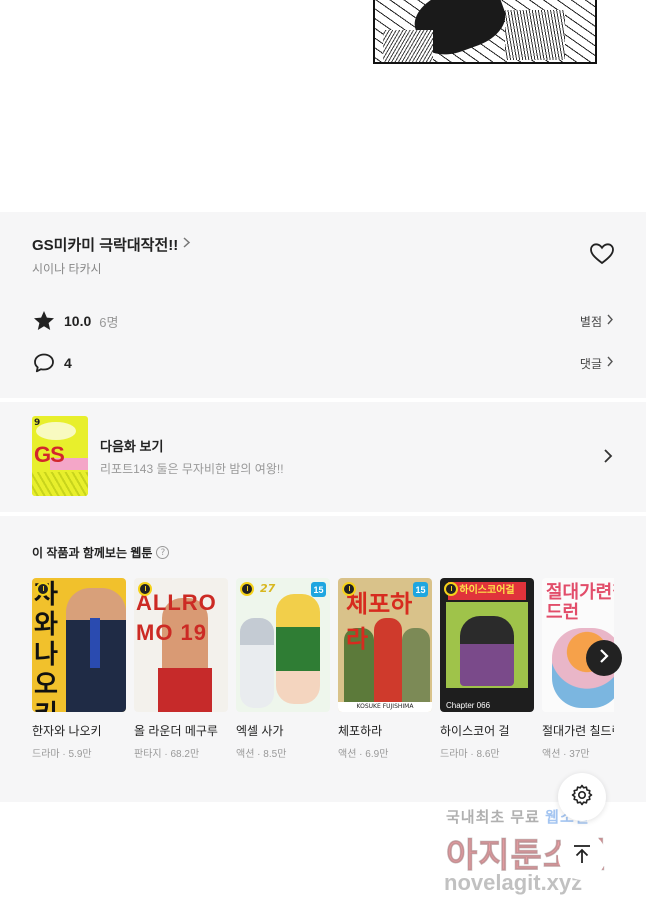 The image size is (646, 919). Describe the element at coordinates (62, 753) in the screenshot. I see `recommendation-meta: 드라마 · 5.9만` at that location.